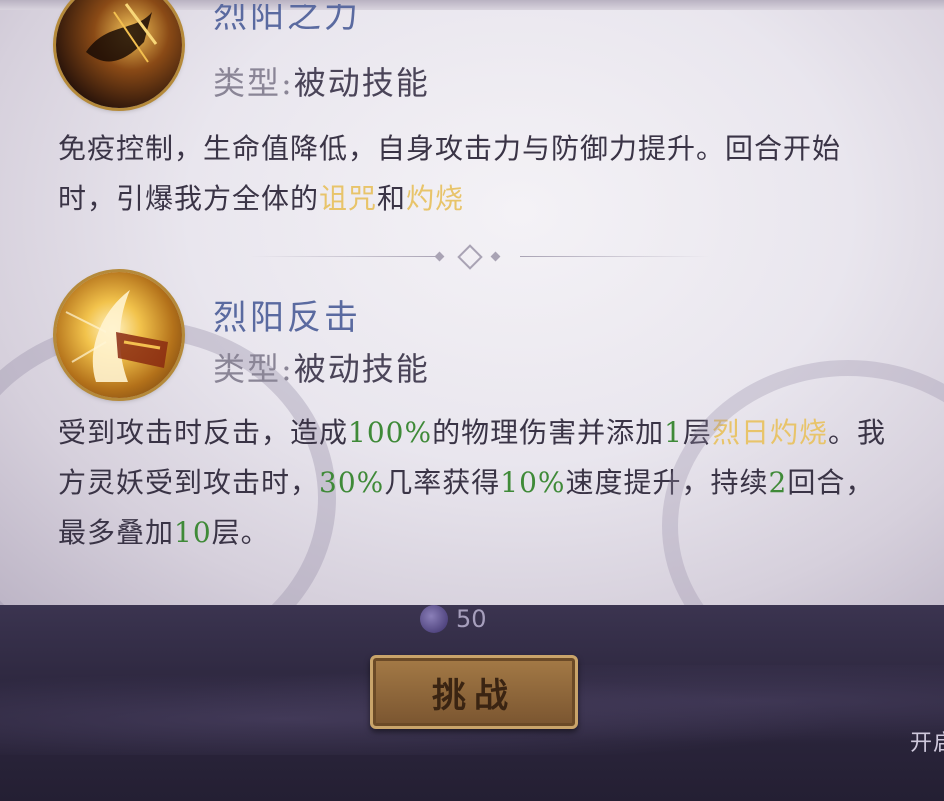 This screenshot has width=944, height=801. I want to click on desc-text: 受到攻击时反击，造成, so click(203, 432).